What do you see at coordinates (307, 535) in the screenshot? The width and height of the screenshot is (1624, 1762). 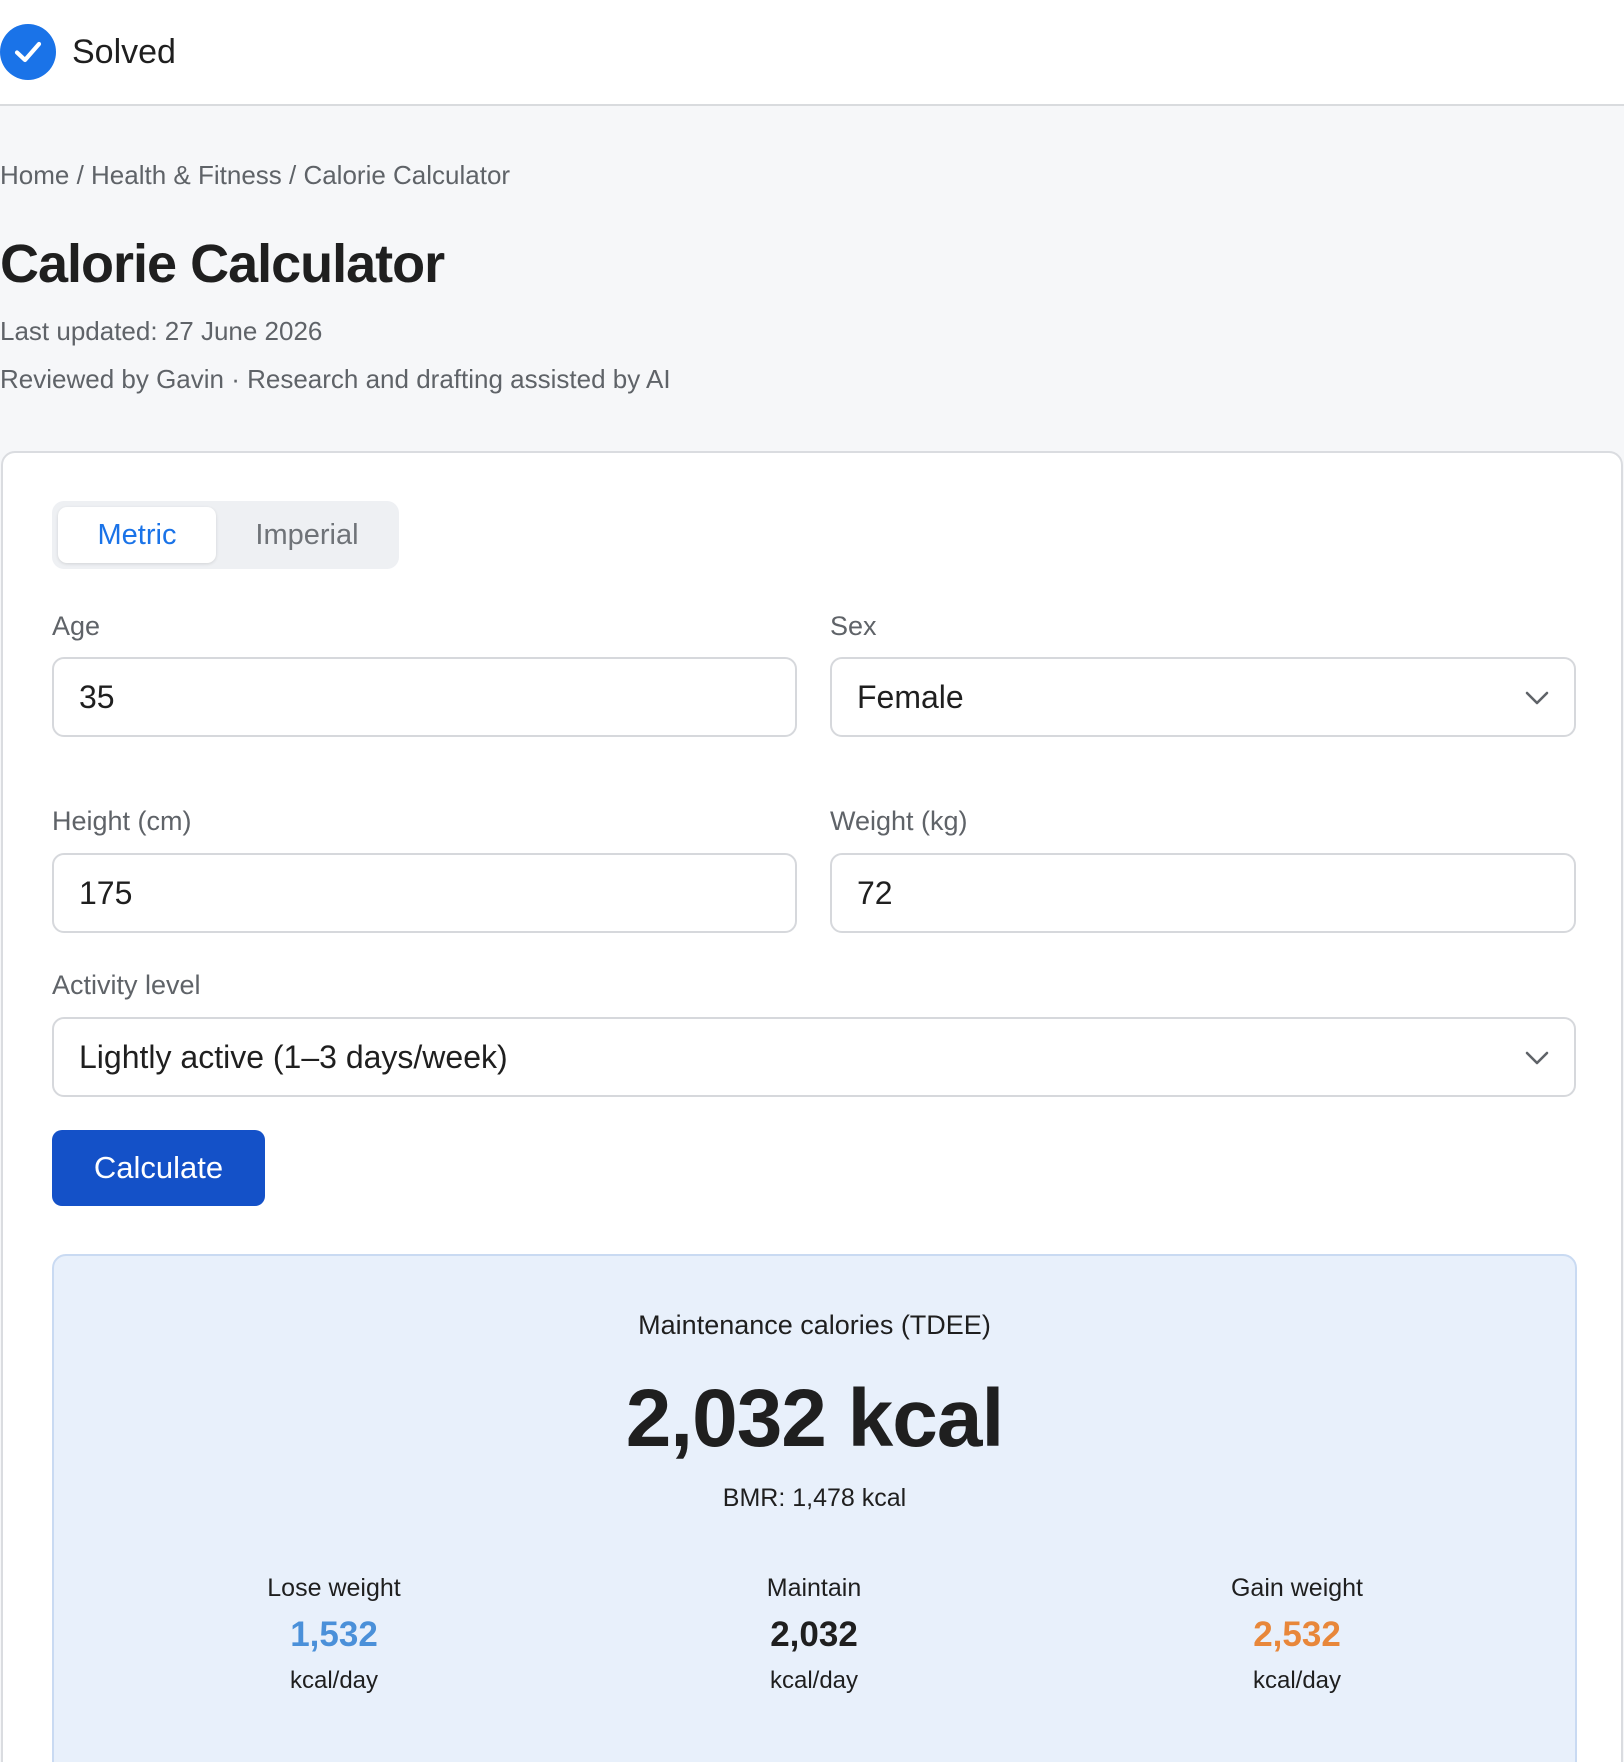 I see `imperial-tab: Imperial` at bounding box center [307, 535].